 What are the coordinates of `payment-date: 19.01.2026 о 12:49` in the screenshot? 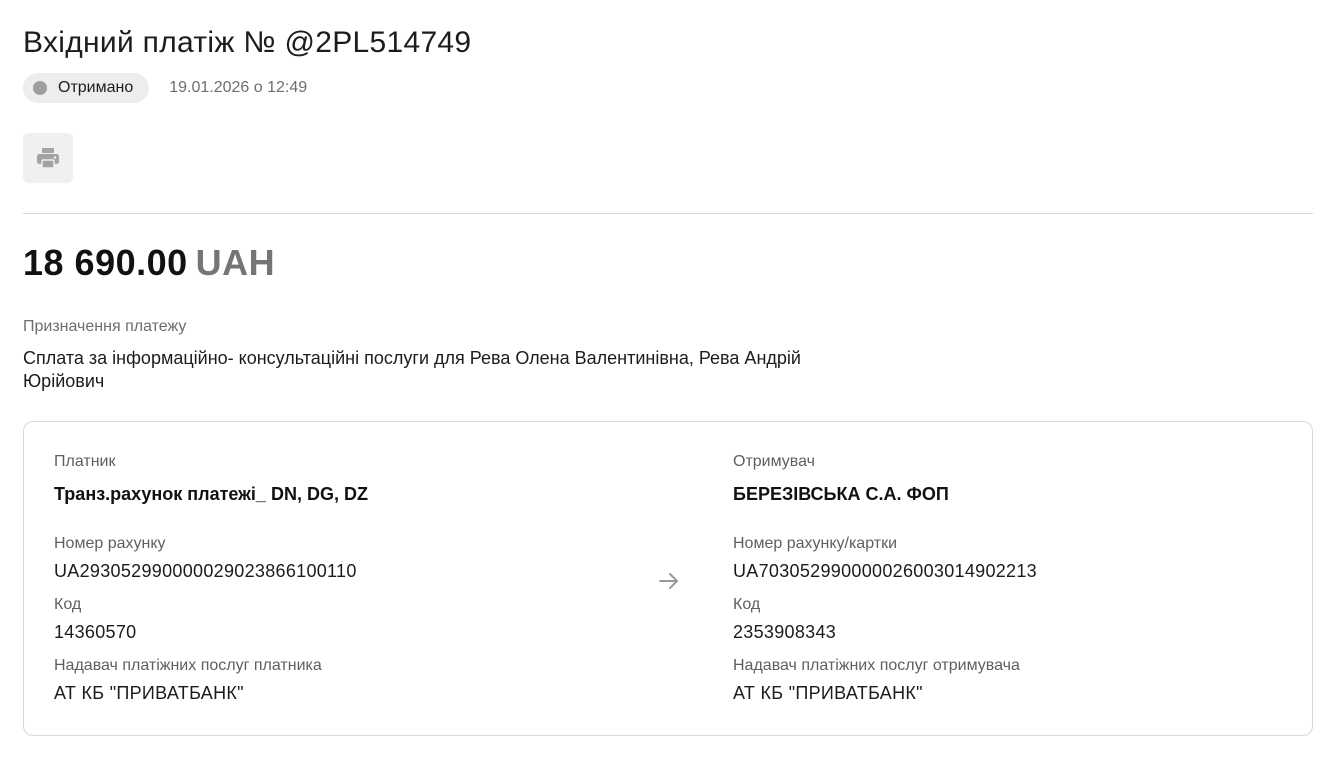 It's located at (238, 87).